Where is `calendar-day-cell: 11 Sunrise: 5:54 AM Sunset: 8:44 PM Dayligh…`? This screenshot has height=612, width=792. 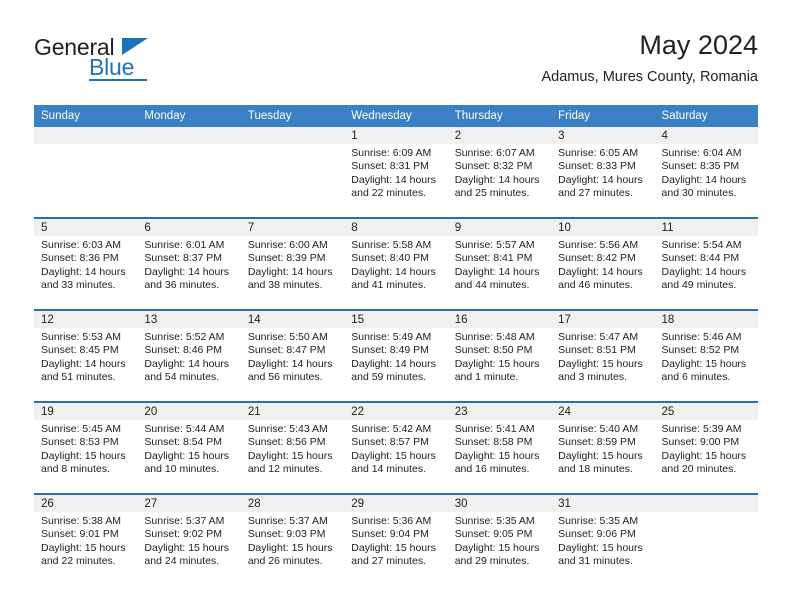 calendar-day-cell: 11 Sunrise: 5:54 AM Sunset: 8:44 PM Dayligh… is located at coordinates (706, 263).